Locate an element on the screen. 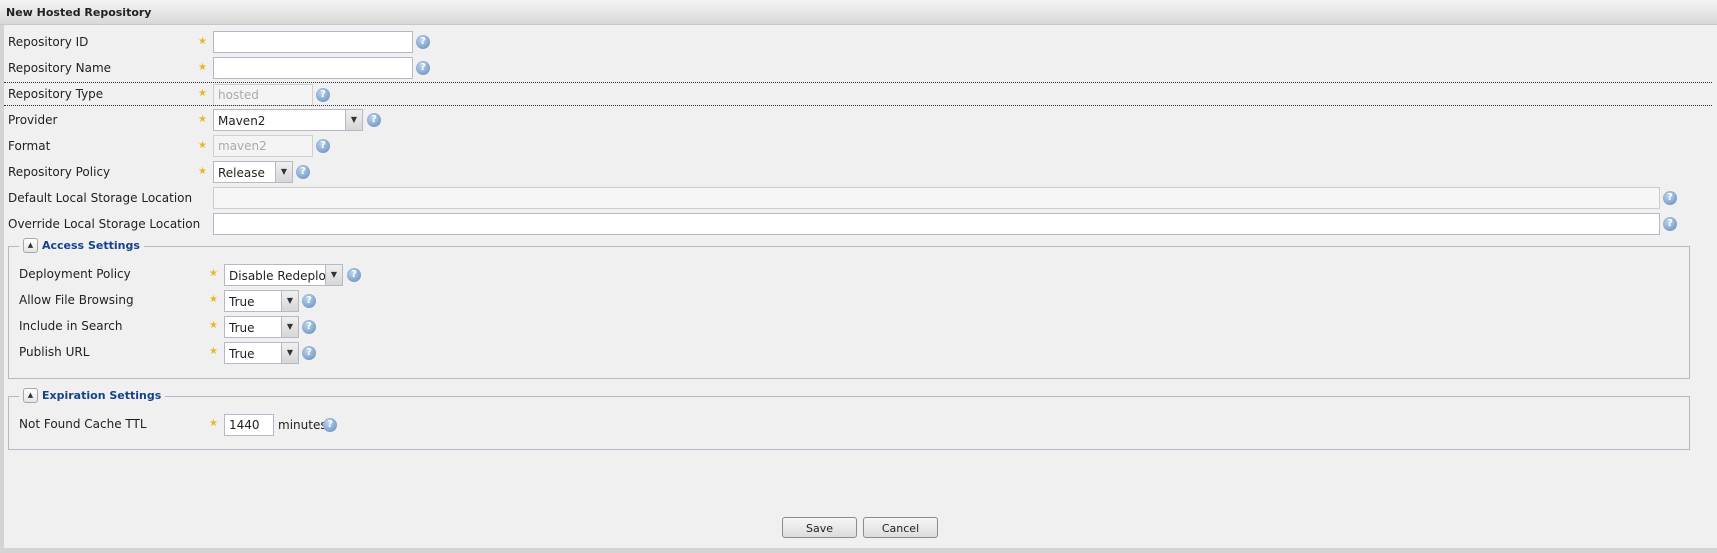  minutes-unit-label: minutes is located at coordinates (302, 425).